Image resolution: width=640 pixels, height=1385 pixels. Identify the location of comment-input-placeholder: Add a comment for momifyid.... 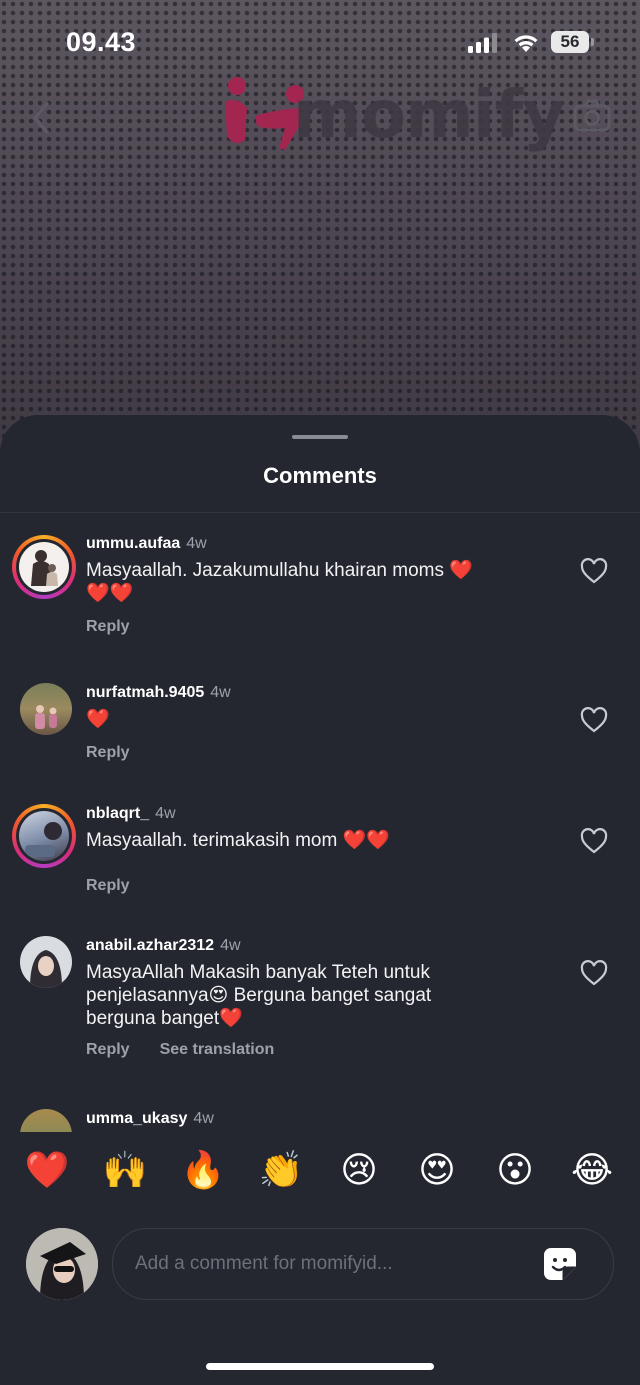
(264, 1263).